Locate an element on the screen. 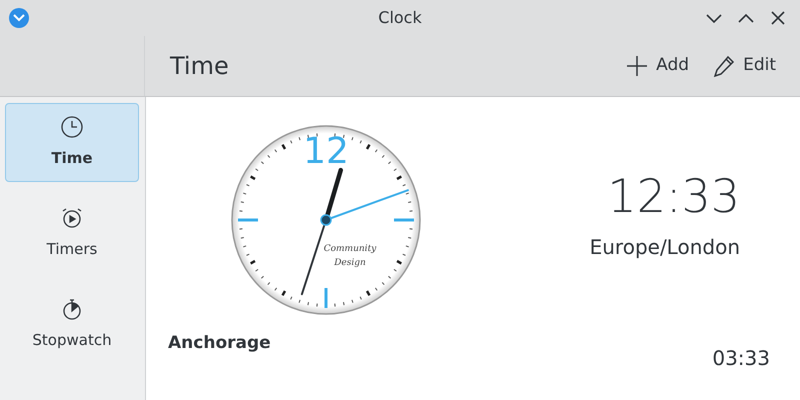  page-title: Time is located at coordinates (199, 66).